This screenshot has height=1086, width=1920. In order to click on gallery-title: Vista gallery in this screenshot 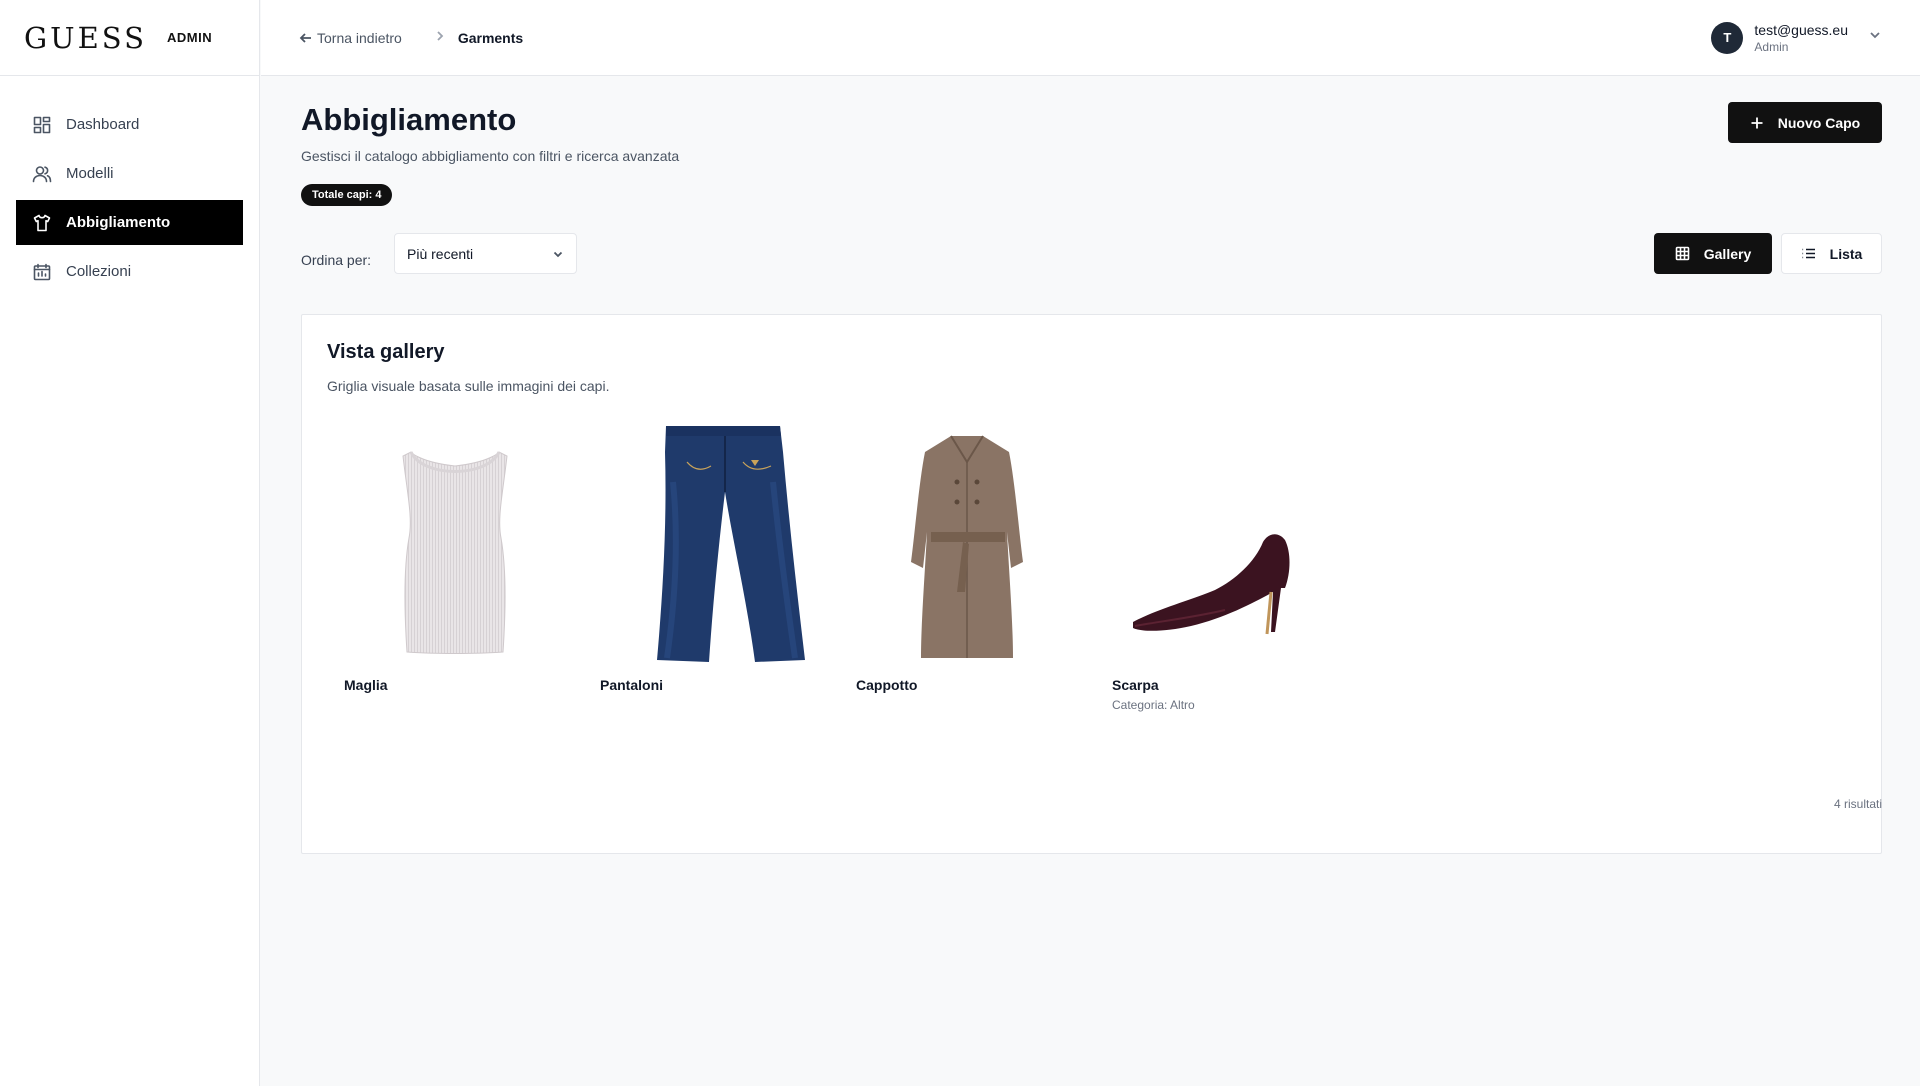, I will do `click(386, 352)`.